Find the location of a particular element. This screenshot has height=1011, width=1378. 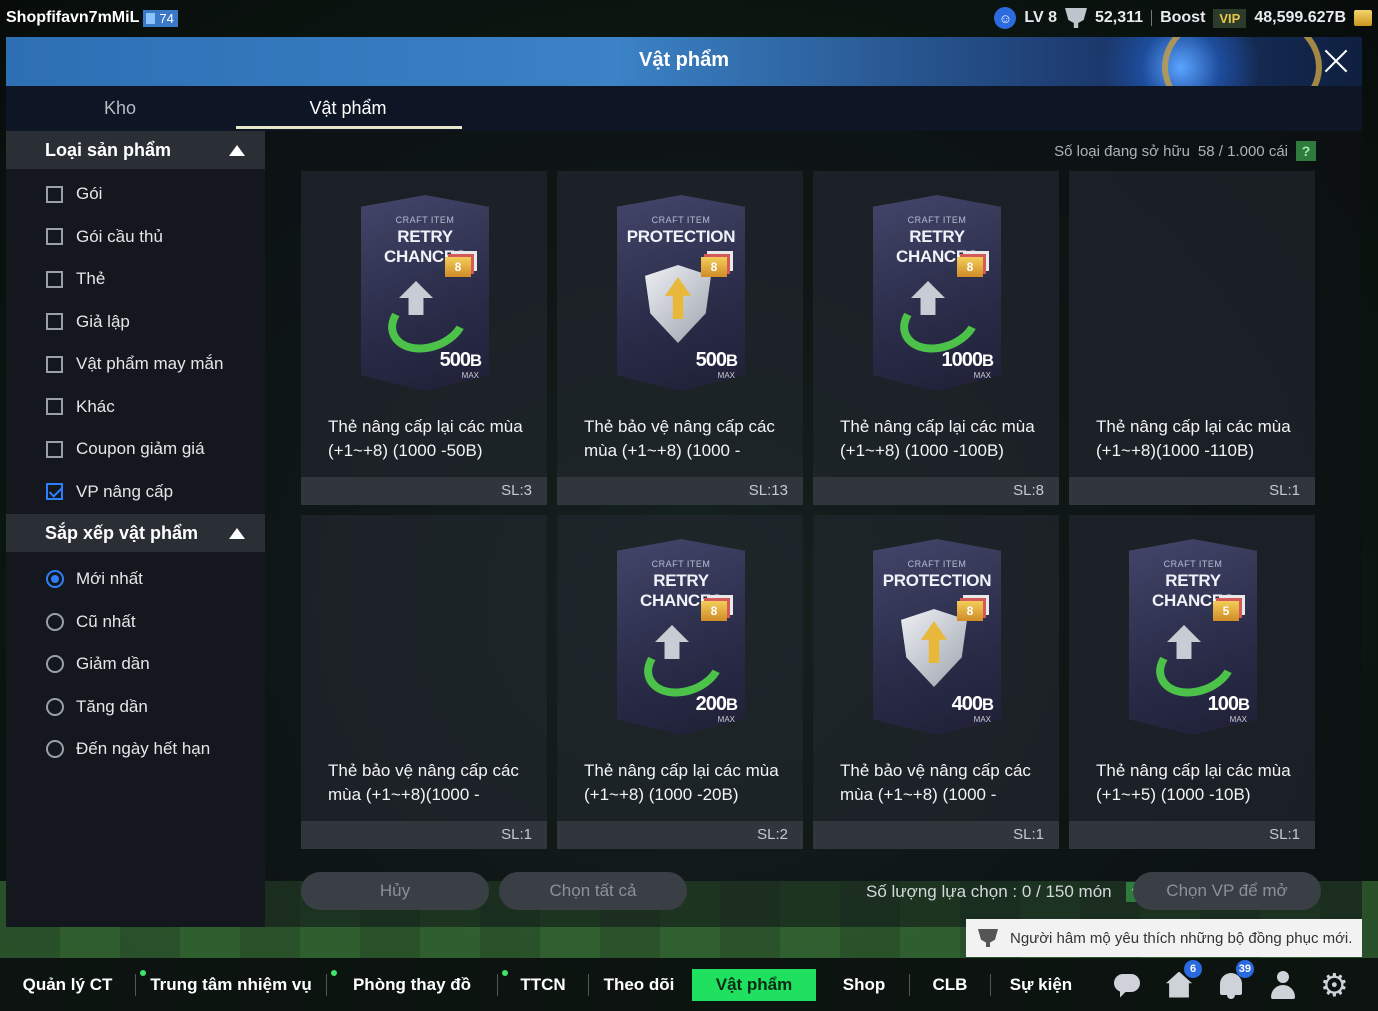

item-quantity: SL:13 is located at coordinates (680, 491).